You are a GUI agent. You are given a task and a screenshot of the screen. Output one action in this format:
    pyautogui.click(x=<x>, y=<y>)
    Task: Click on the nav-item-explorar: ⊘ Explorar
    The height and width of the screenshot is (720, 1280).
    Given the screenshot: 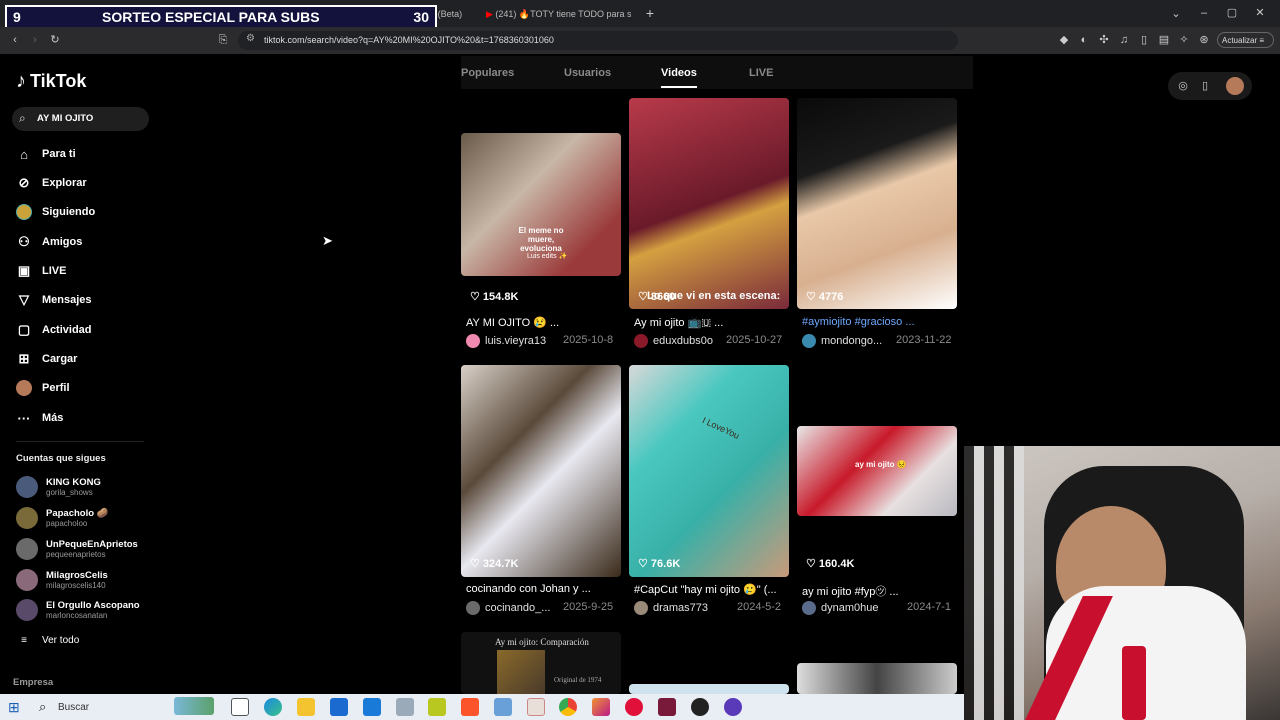 What is the action you would take?
    pyautogui.click(x=51, y=183)
    